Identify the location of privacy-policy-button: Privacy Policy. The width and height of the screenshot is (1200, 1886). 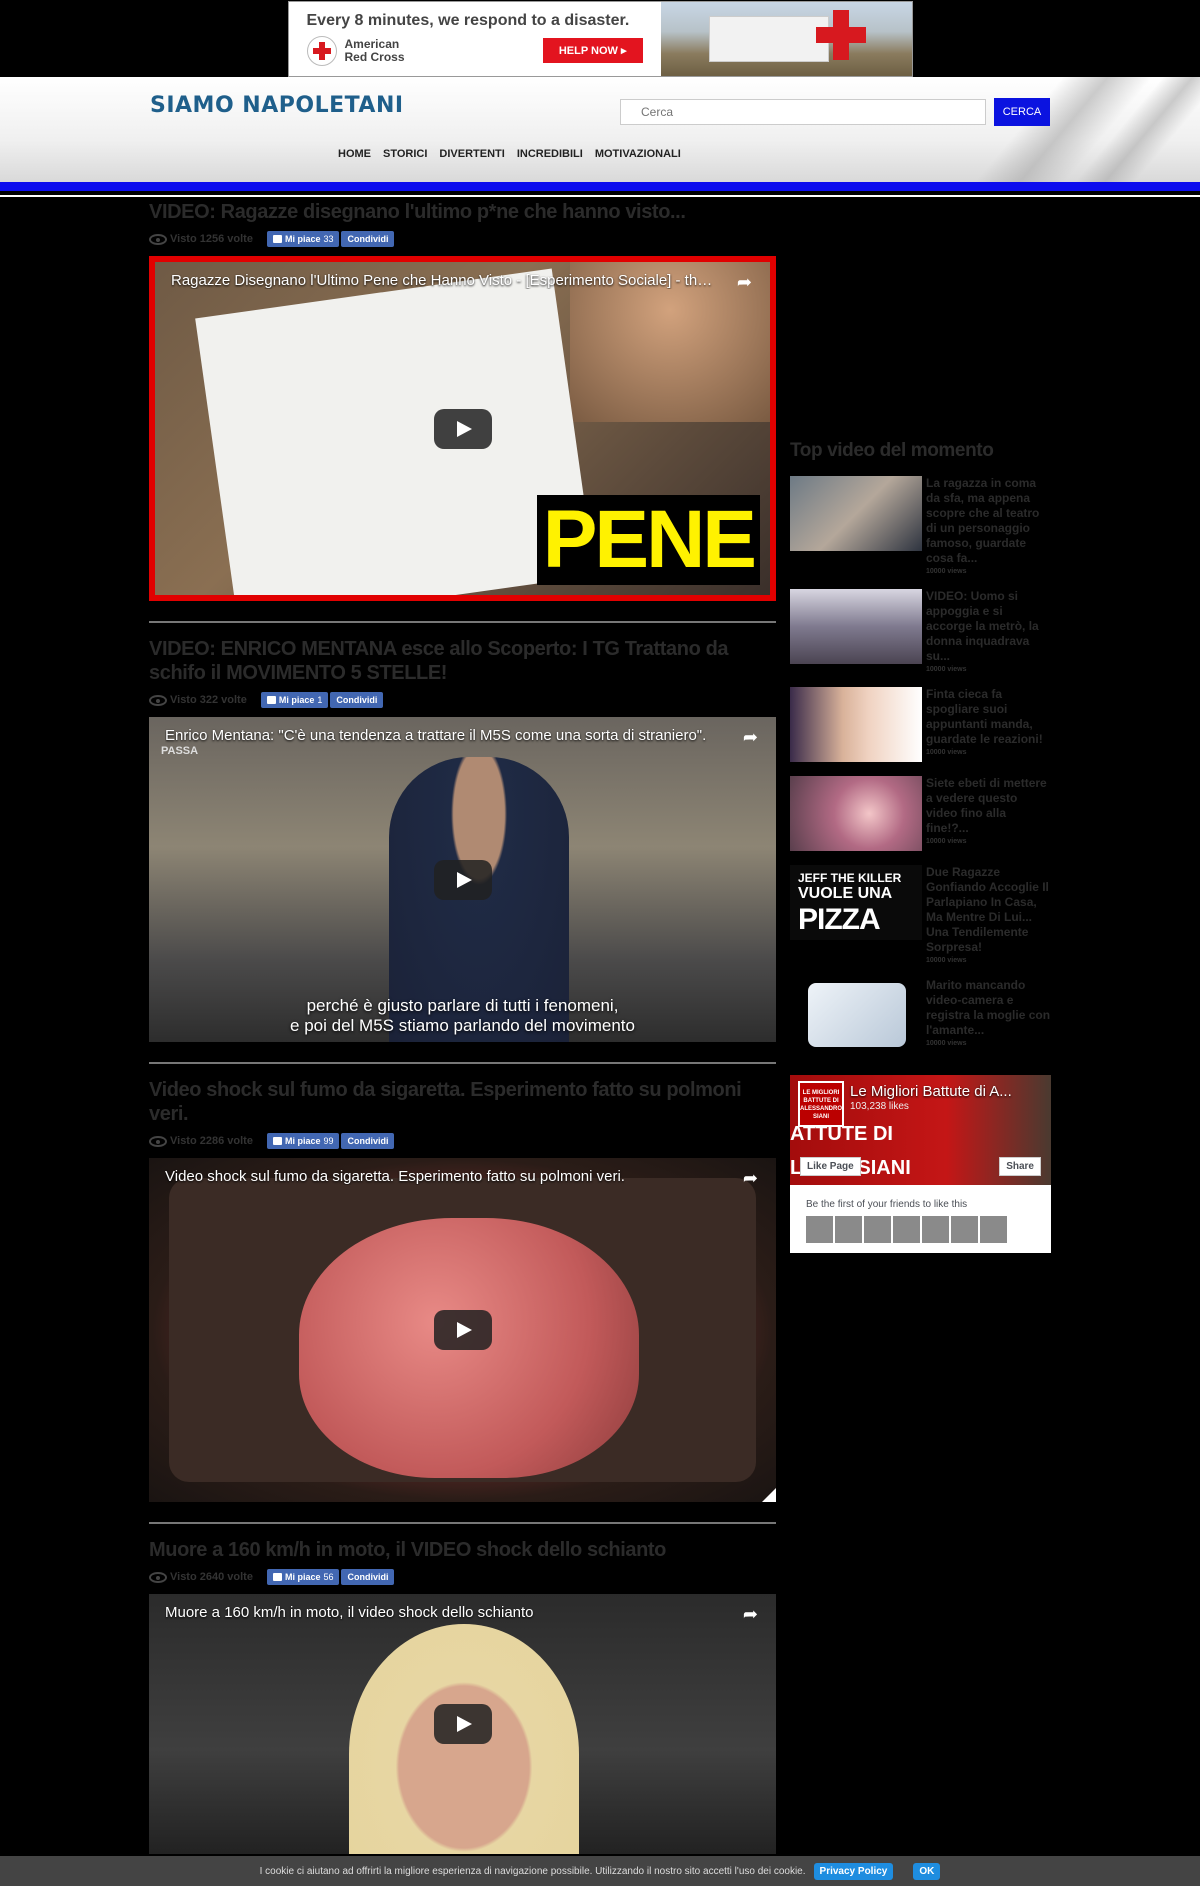
(853, 1871).